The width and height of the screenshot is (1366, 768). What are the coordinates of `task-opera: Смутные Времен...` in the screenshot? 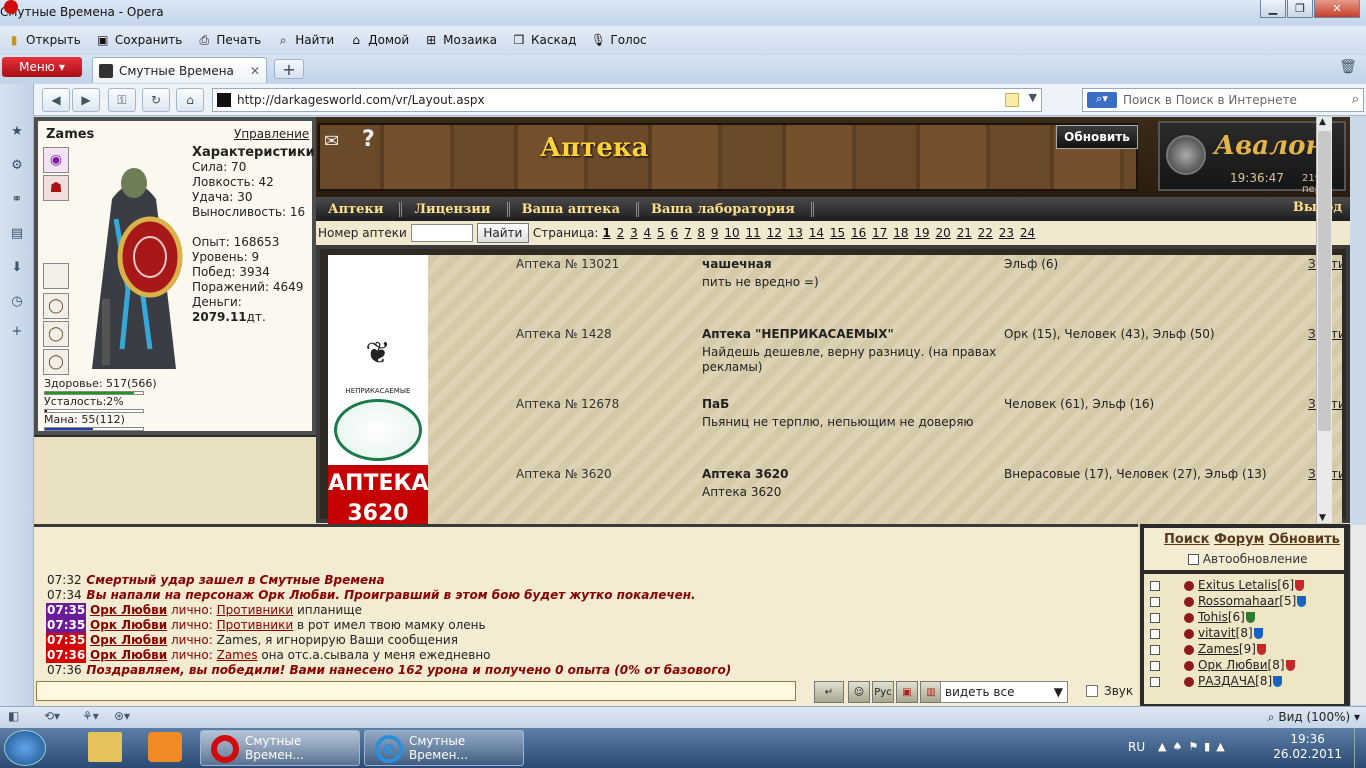 It's located at (280, 748).